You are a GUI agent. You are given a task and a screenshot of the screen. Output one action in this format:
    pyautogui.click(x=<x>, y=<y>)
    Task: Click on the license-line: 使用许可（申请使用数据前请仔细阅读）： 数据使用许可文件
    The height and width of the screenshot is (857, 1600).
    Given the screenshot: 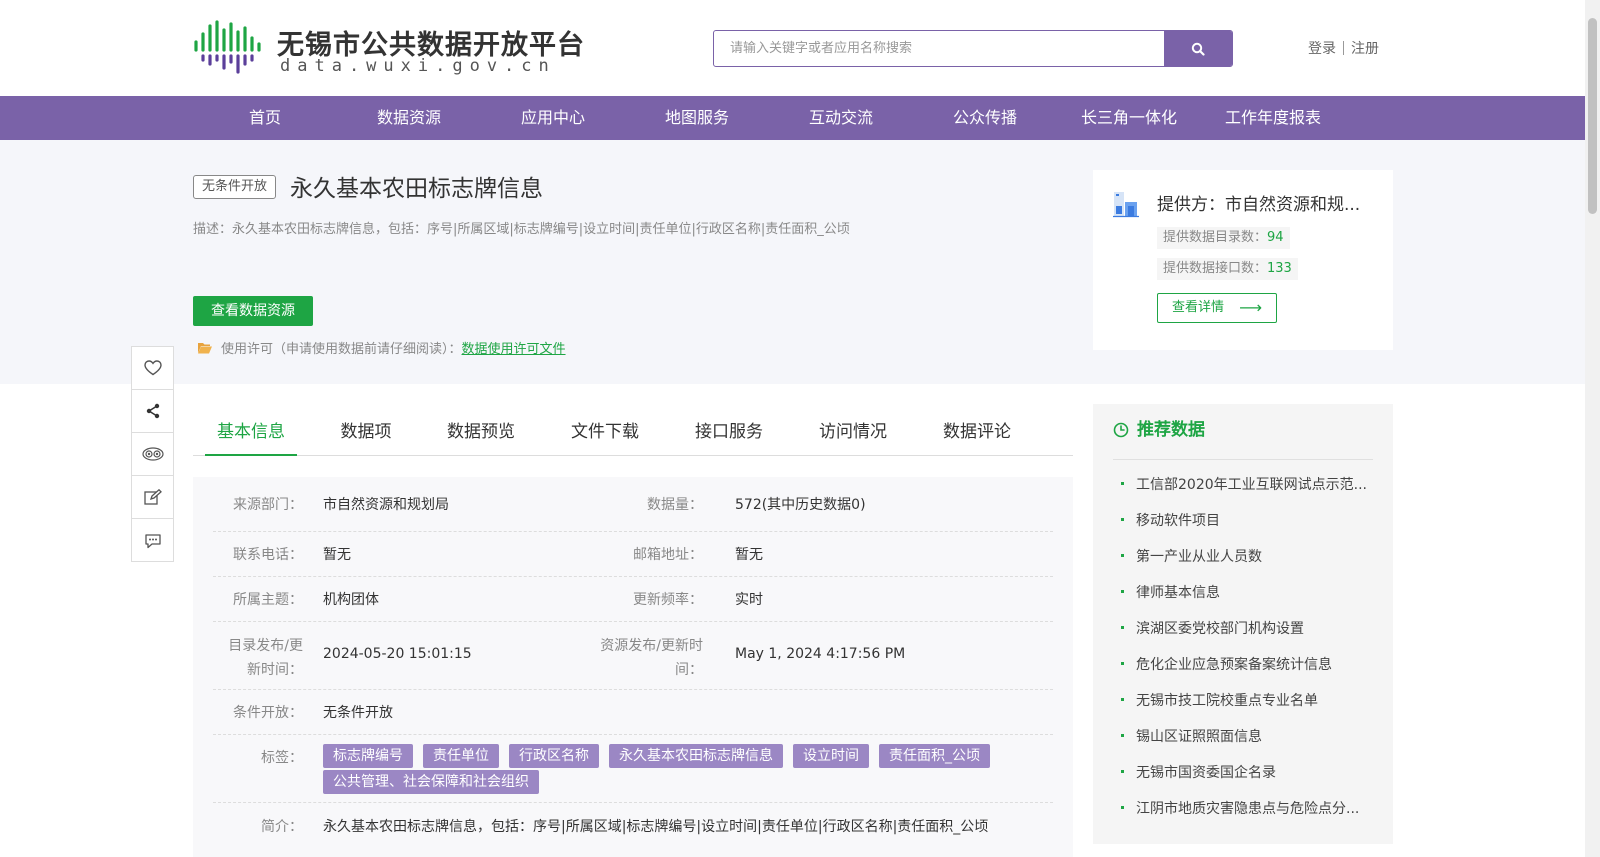 What is the action you would take?
    pyautogui.click(x=381, y=347)
    